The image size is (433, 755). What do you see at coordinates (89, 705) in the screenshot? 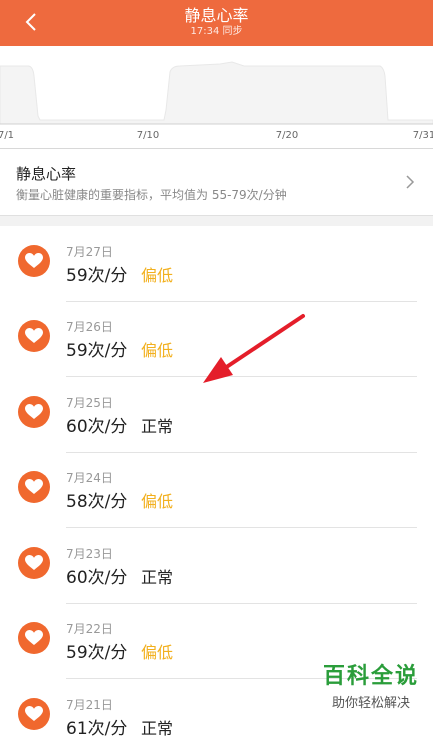
I see `record-date: 7月21日` at bounding box center [89, 705].